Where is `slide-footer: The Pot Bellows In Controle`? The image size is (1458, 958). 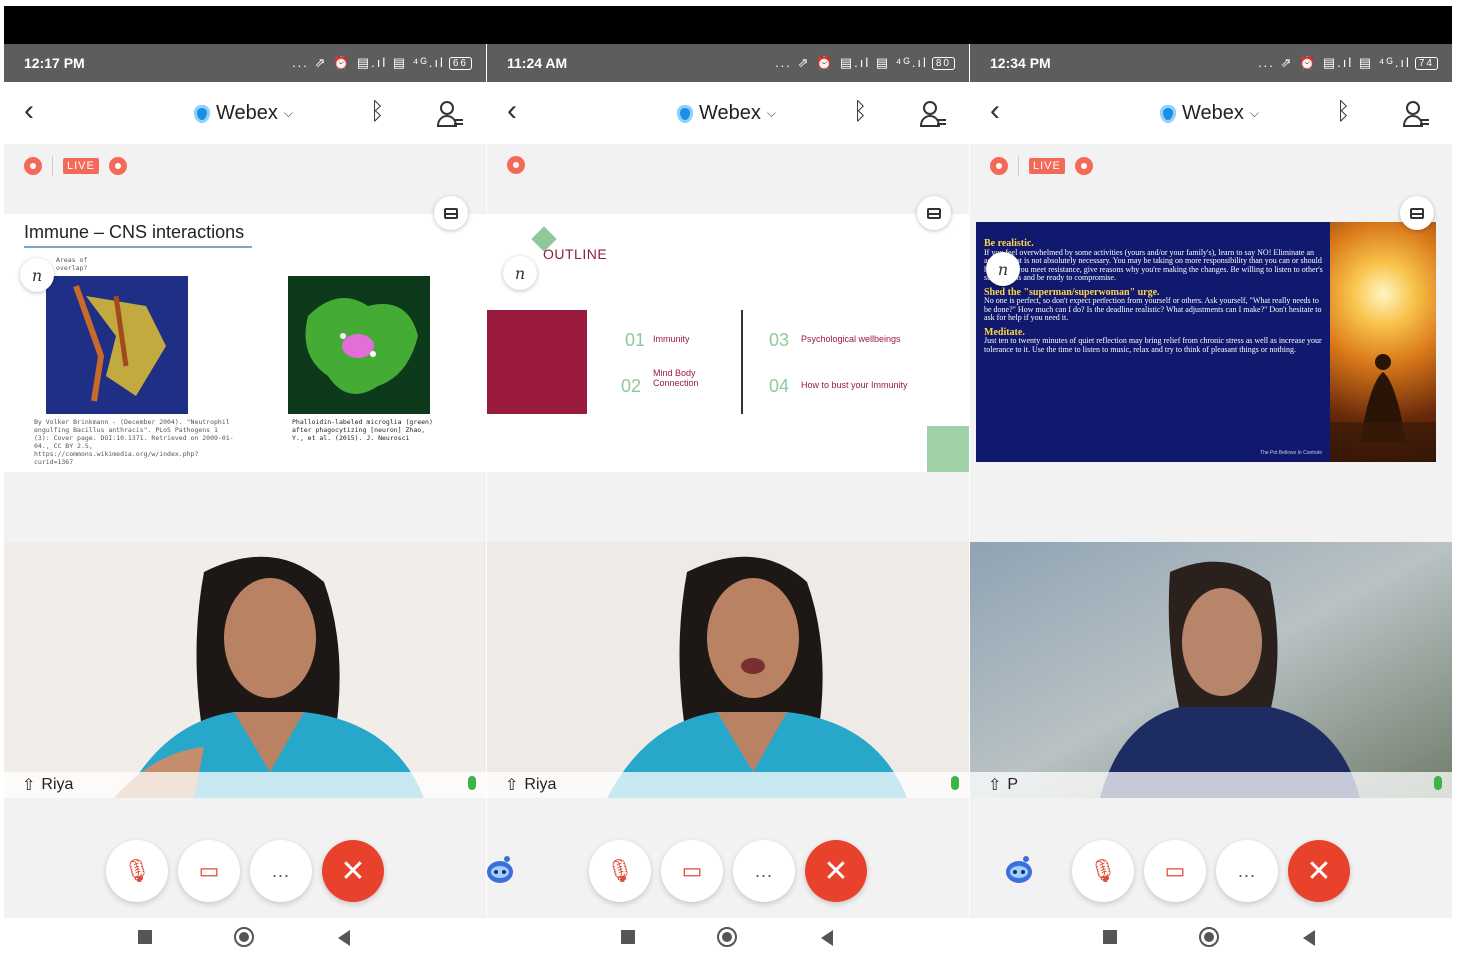 slide-footer: The Pot Bellows In Controle is located at coordinates (1291, 453).